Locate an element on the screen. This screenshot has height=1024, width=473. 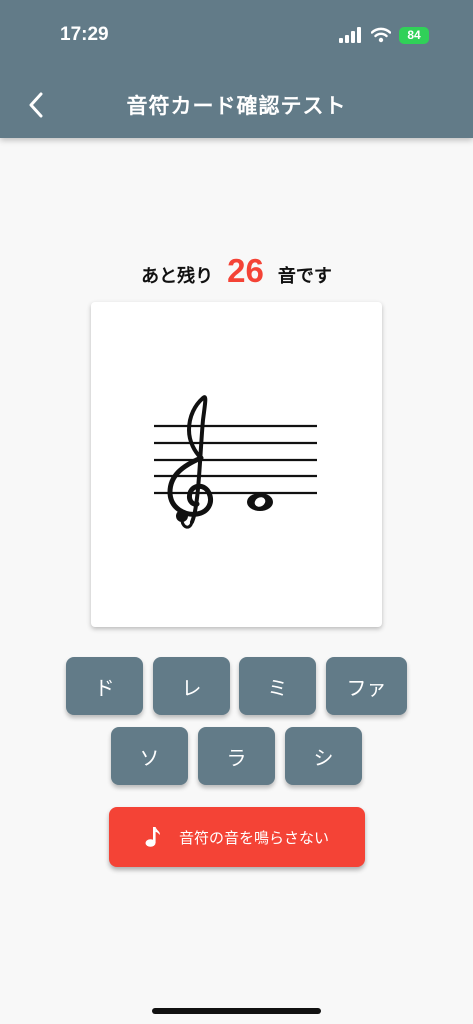
remaining-count: 26 is located at coordinates (245, 270).